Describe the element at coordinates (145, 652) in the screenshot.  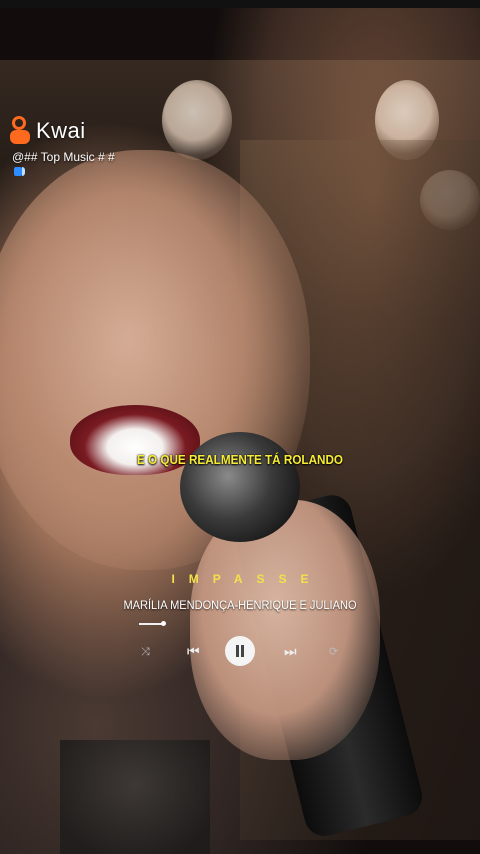
I see `shuffle-icon: ⤨` at that location.